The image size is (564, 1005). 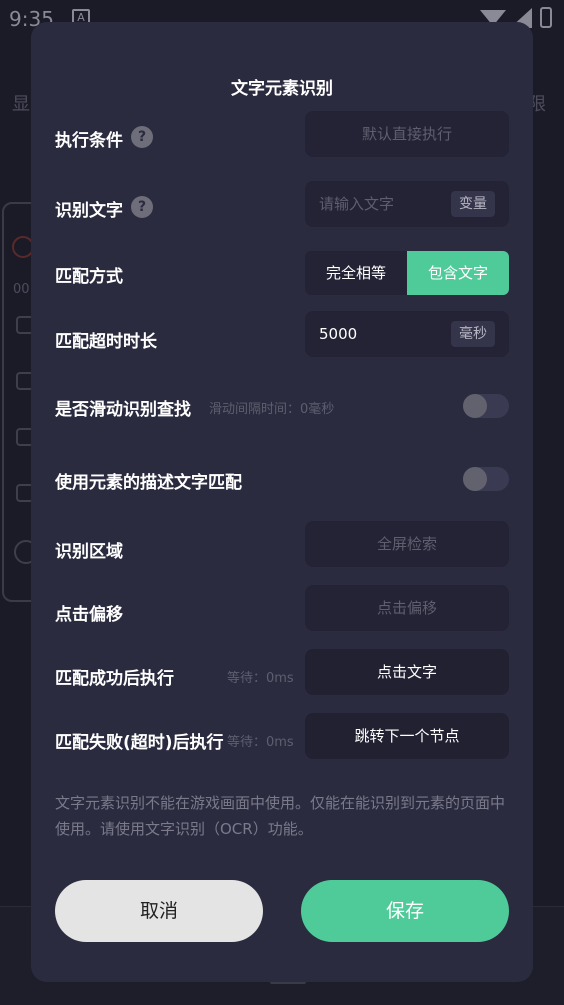 What do you see at coordinates (458, 273) in the screenshot?
I see `match-contains-option: 包含文字` at bounding box center [458, 273].